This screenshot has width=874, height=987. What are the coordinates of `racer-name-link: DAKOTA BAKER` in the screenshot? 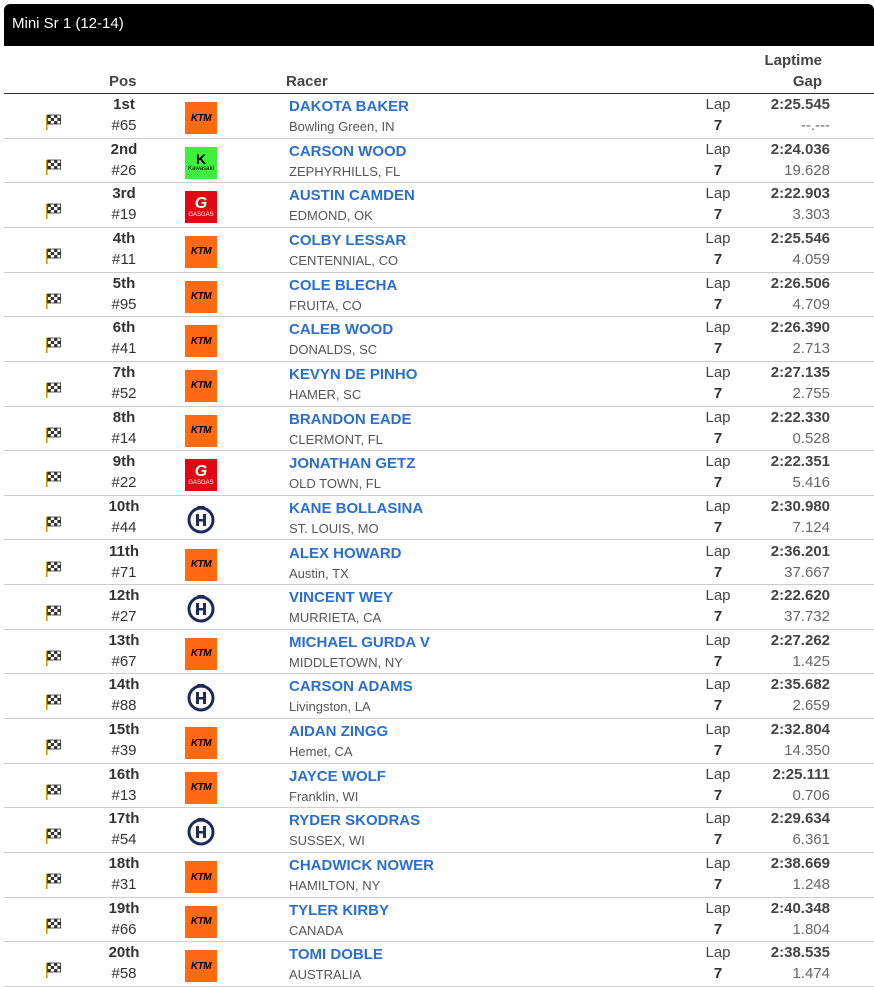 It's located at (349, 106).